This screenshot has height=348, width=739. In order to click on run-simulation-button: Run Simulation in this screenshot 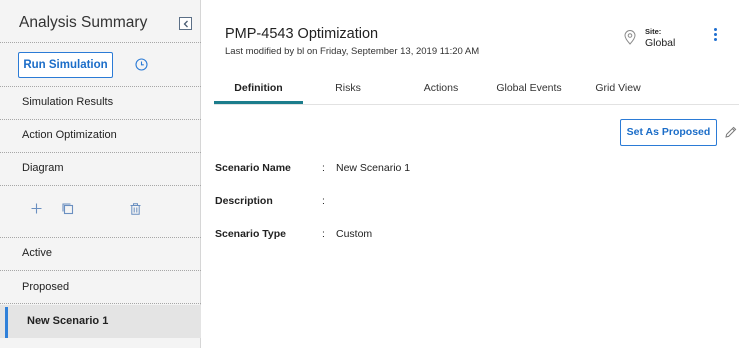, I will do `click(65, 65)`.